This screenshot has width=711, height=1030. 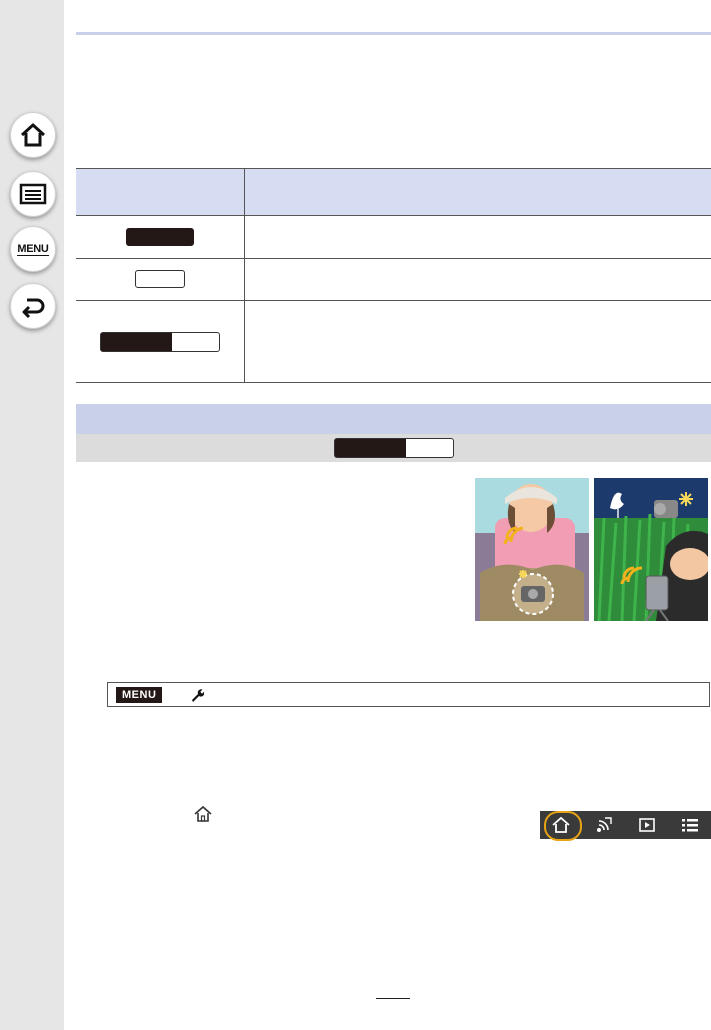 I want to click on outline-indicator-icon, so click(x=160, y=279).